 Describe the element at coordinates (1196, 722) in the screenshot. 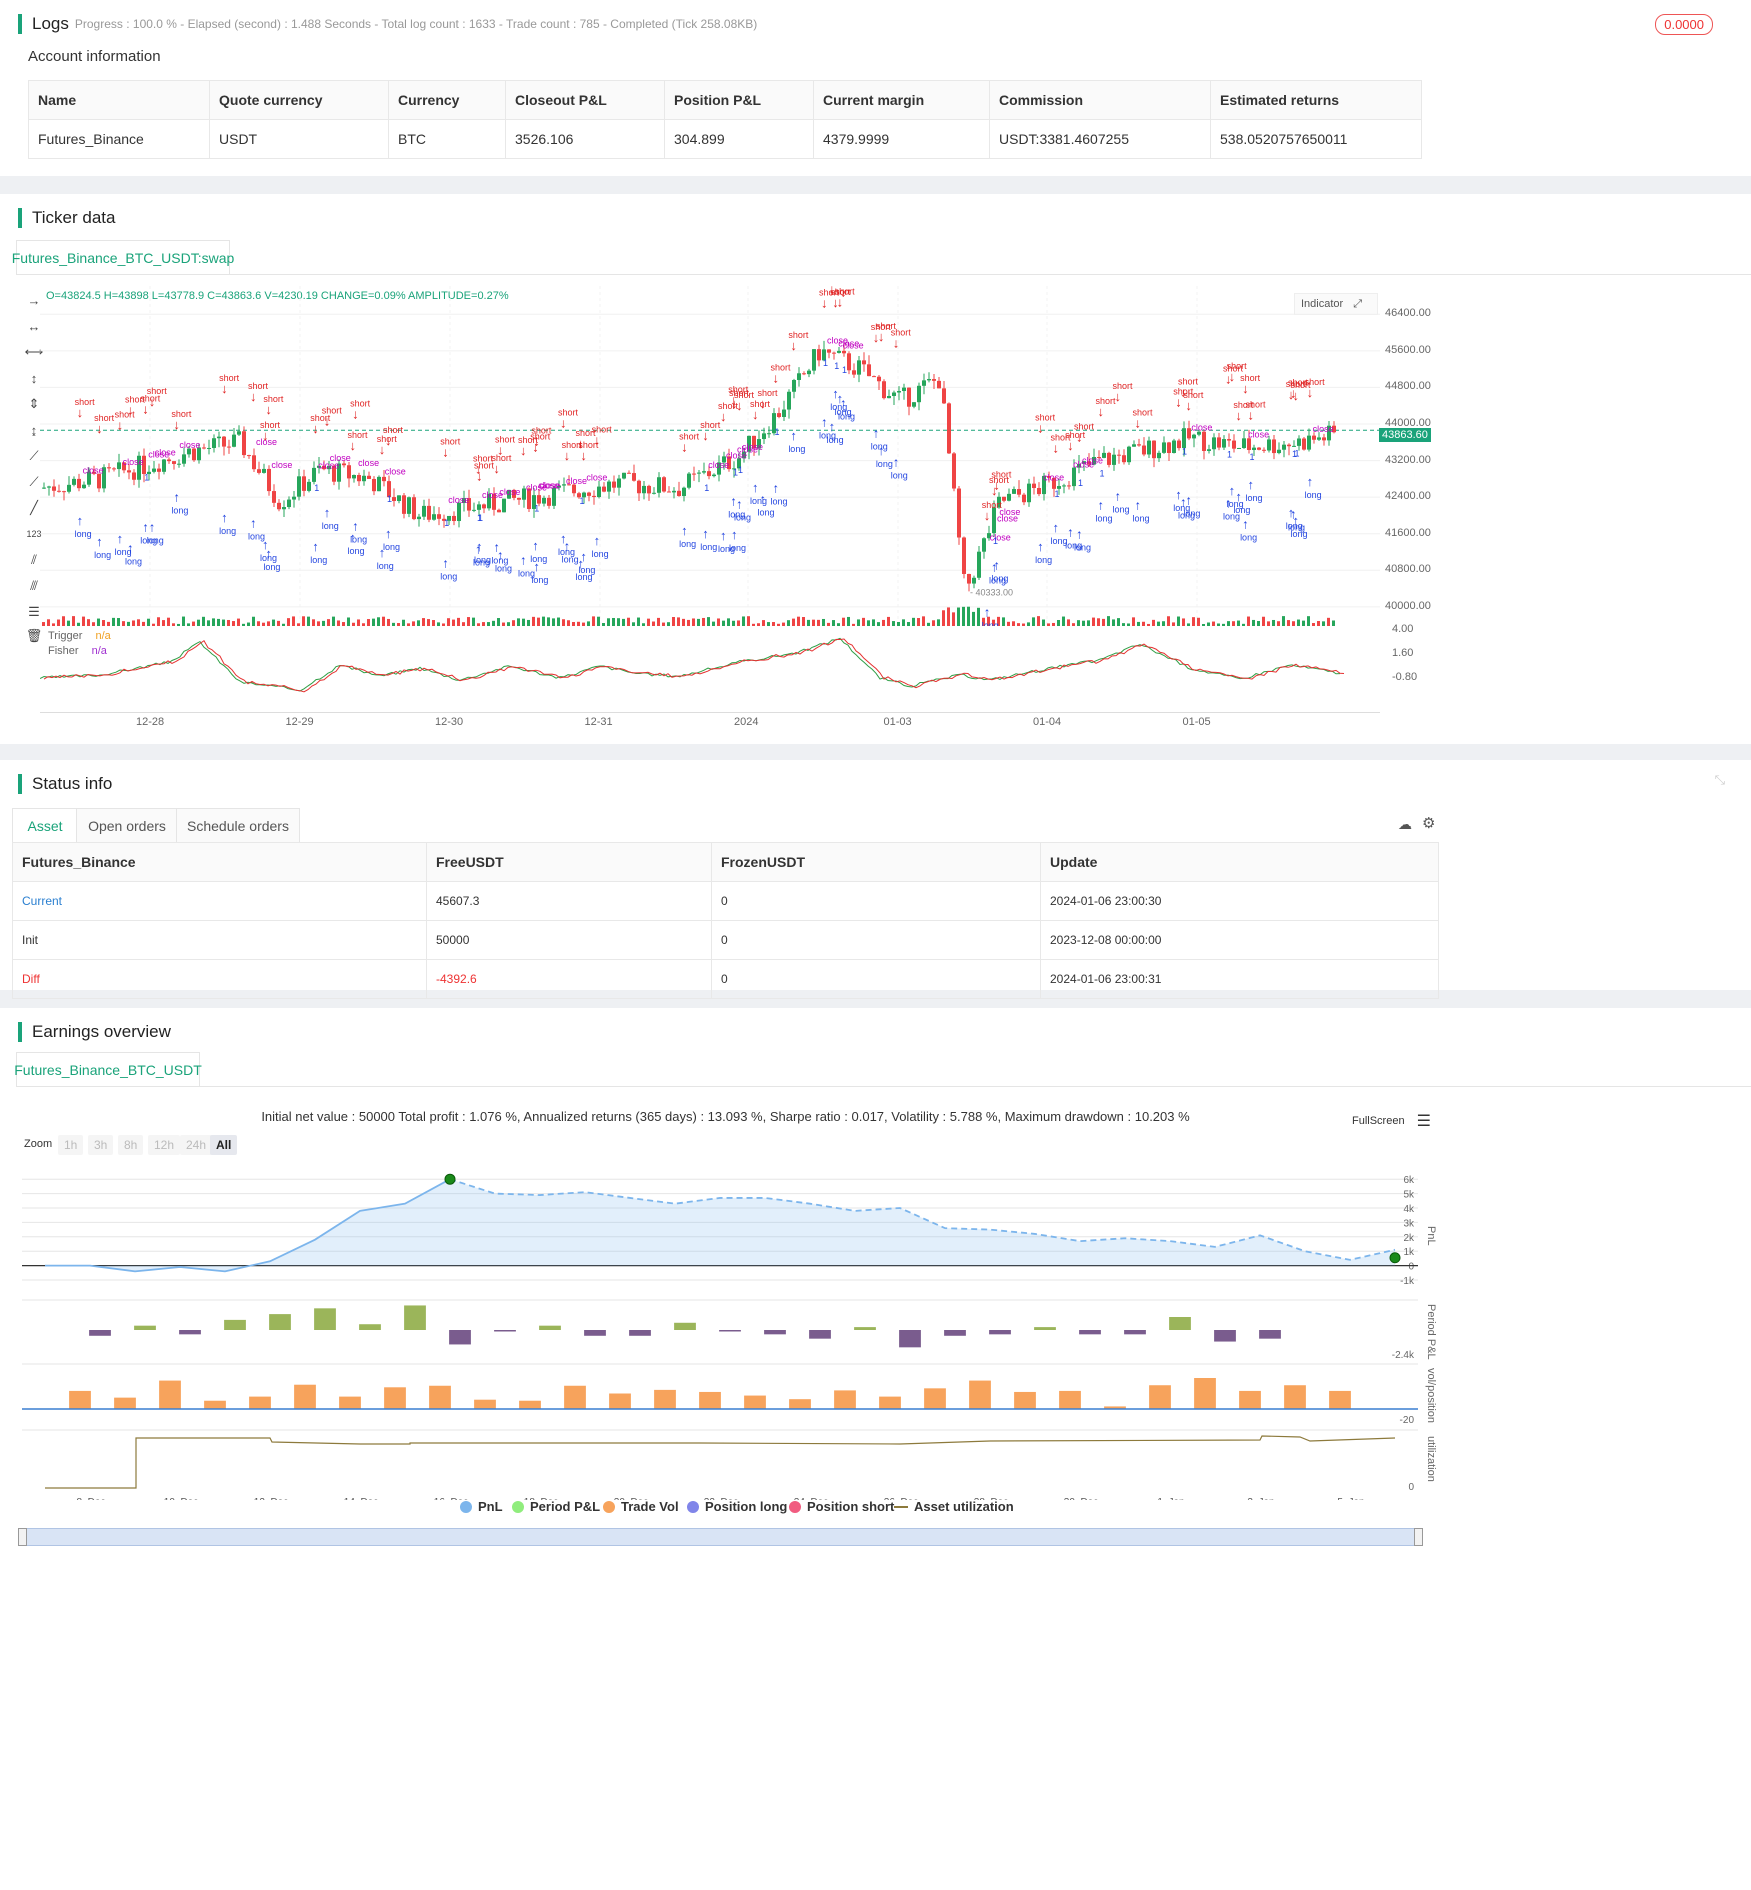

I see `date-tick: 01-05` at that location.